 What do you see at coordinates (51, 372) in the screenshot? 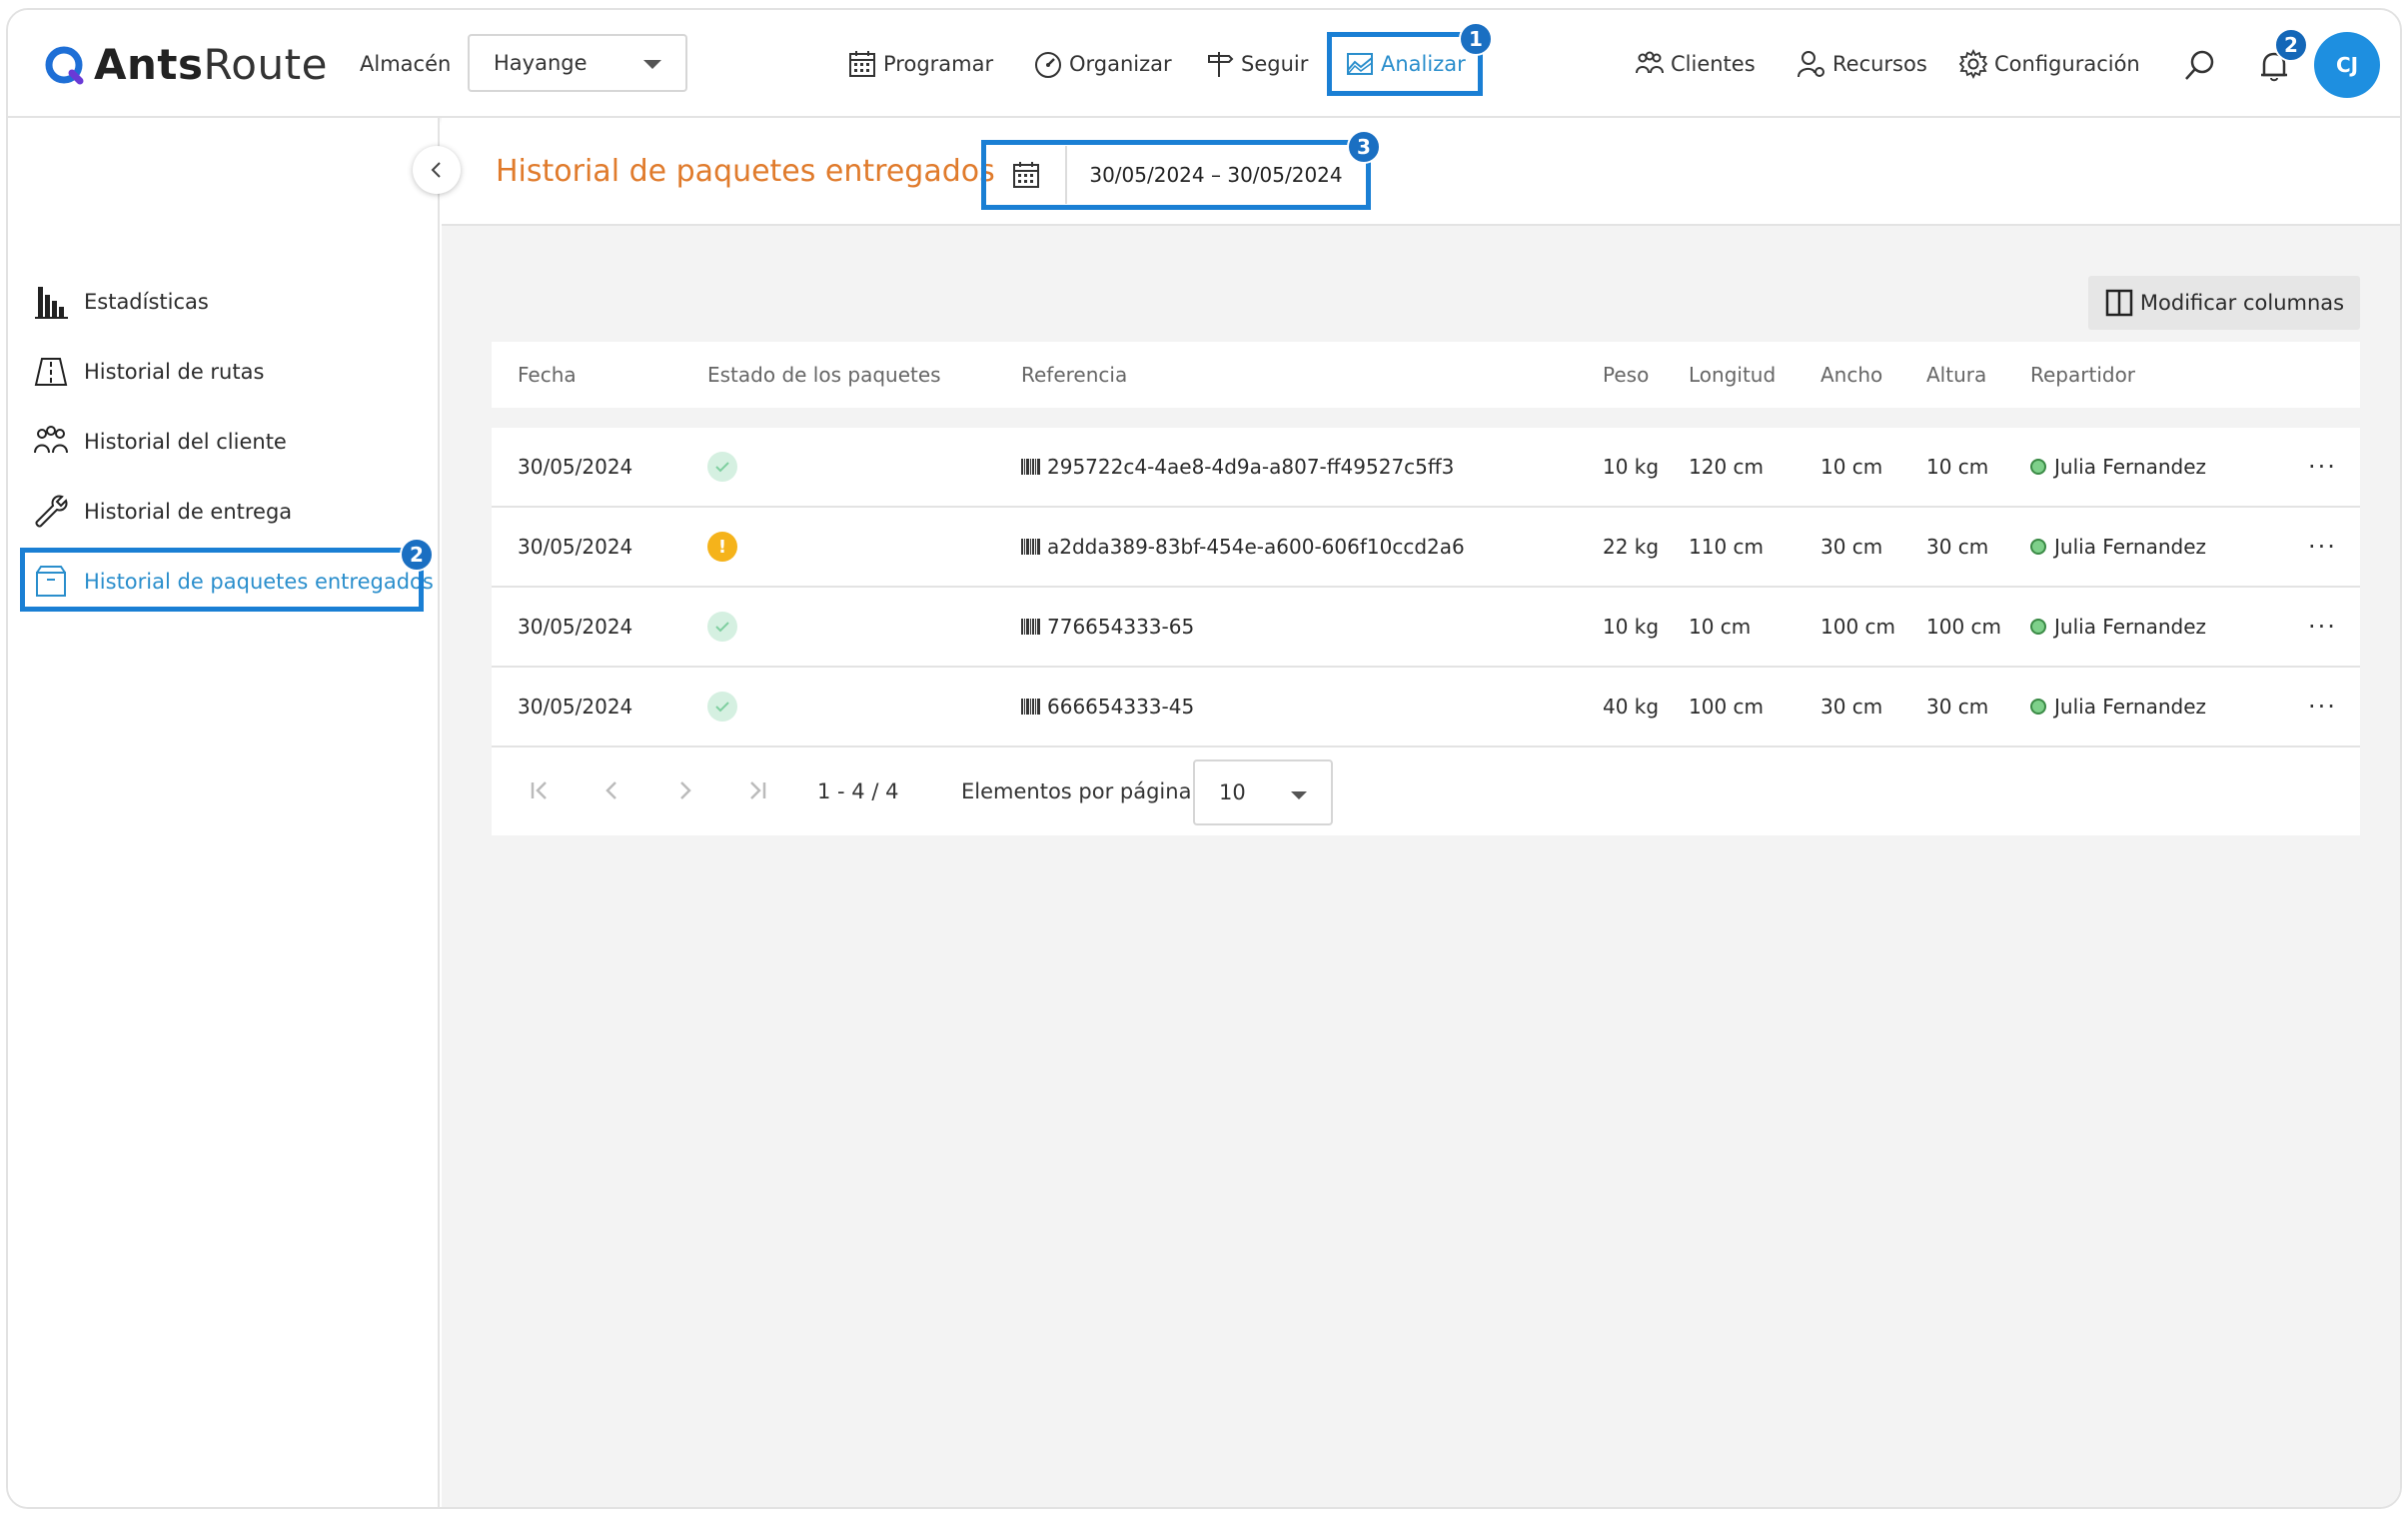
I see `road-icon` at bounding box center [51, 372].